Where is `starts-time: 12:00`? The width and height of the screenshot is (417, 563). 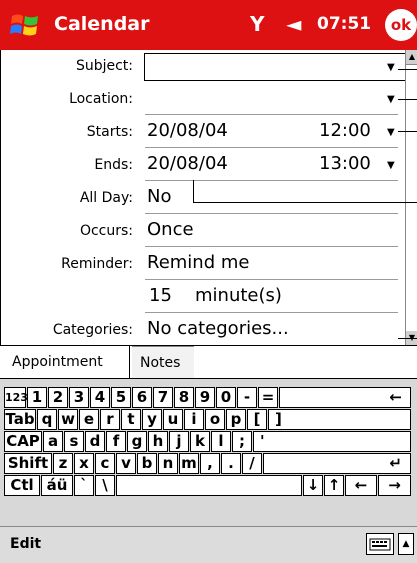
starts-time: 12:00 is located at coordinates (345, 130).